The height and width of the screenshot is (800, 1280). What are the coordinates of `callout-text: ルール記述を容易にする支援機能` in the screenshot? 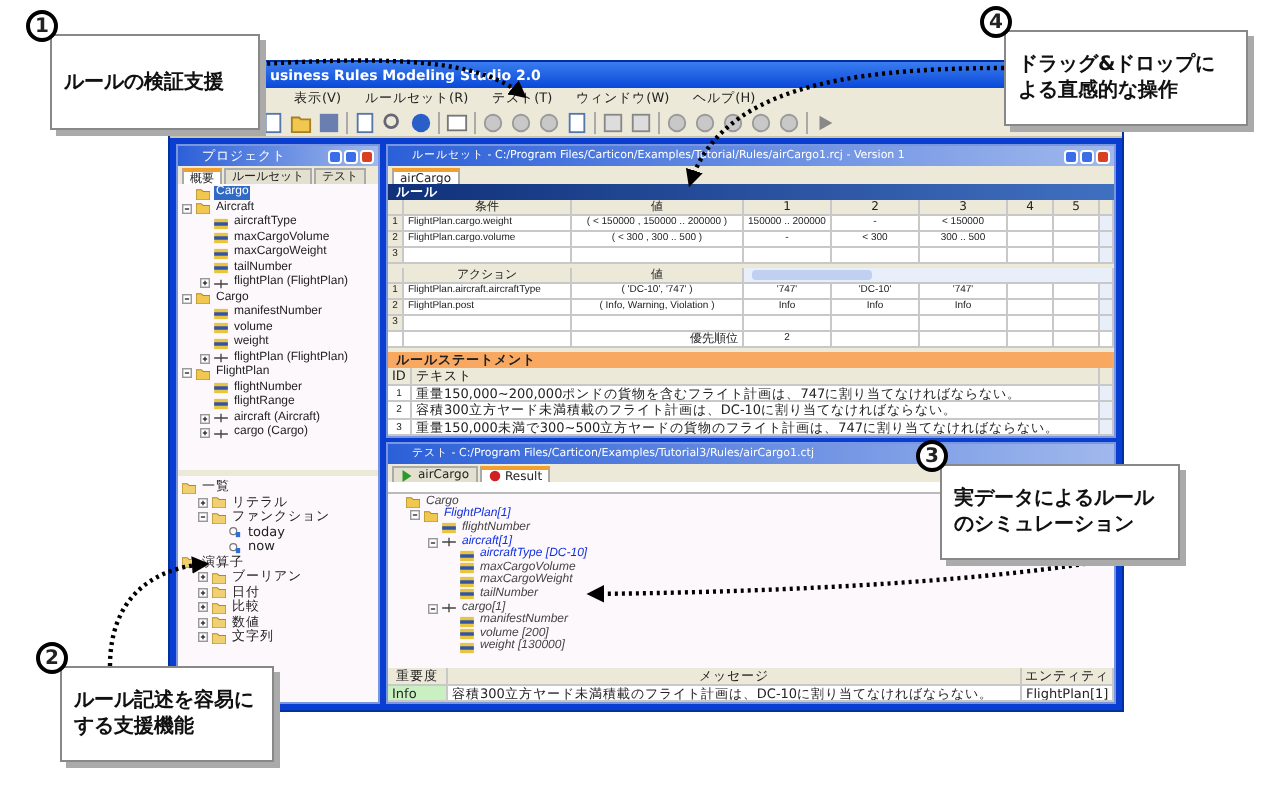 It's located at (165, 714).